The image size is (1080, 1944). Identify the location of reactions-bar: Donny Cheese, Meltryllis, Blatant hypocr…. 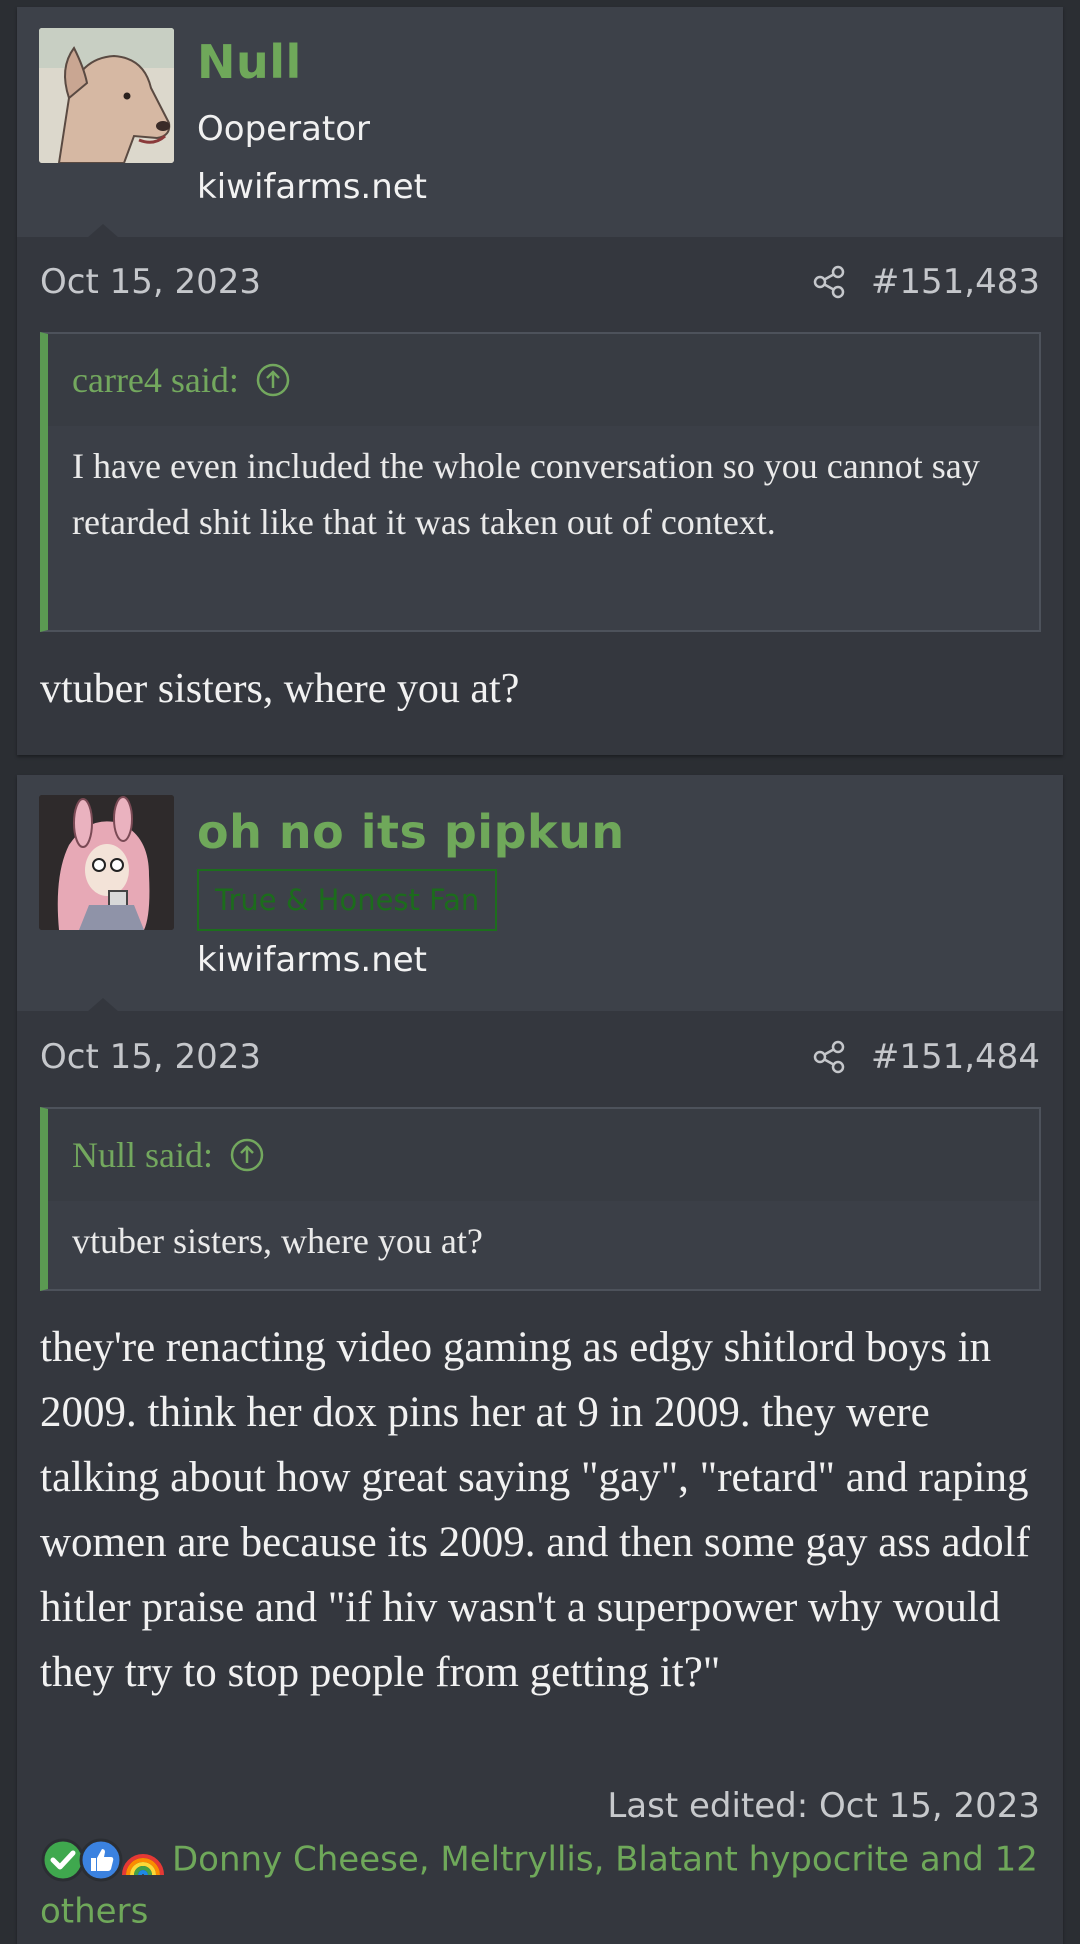
(540, 1884).